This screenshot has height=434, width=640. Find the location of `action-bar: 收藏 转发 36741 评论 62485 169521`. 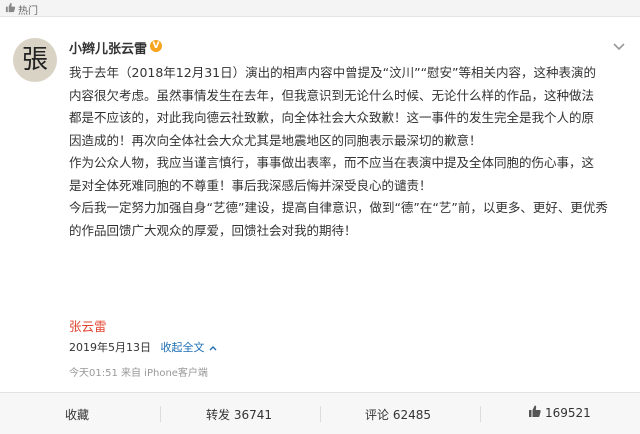

action-bar: 收藏 转发 36741 评论 62485 169521 is located at coordinates (320, 413).